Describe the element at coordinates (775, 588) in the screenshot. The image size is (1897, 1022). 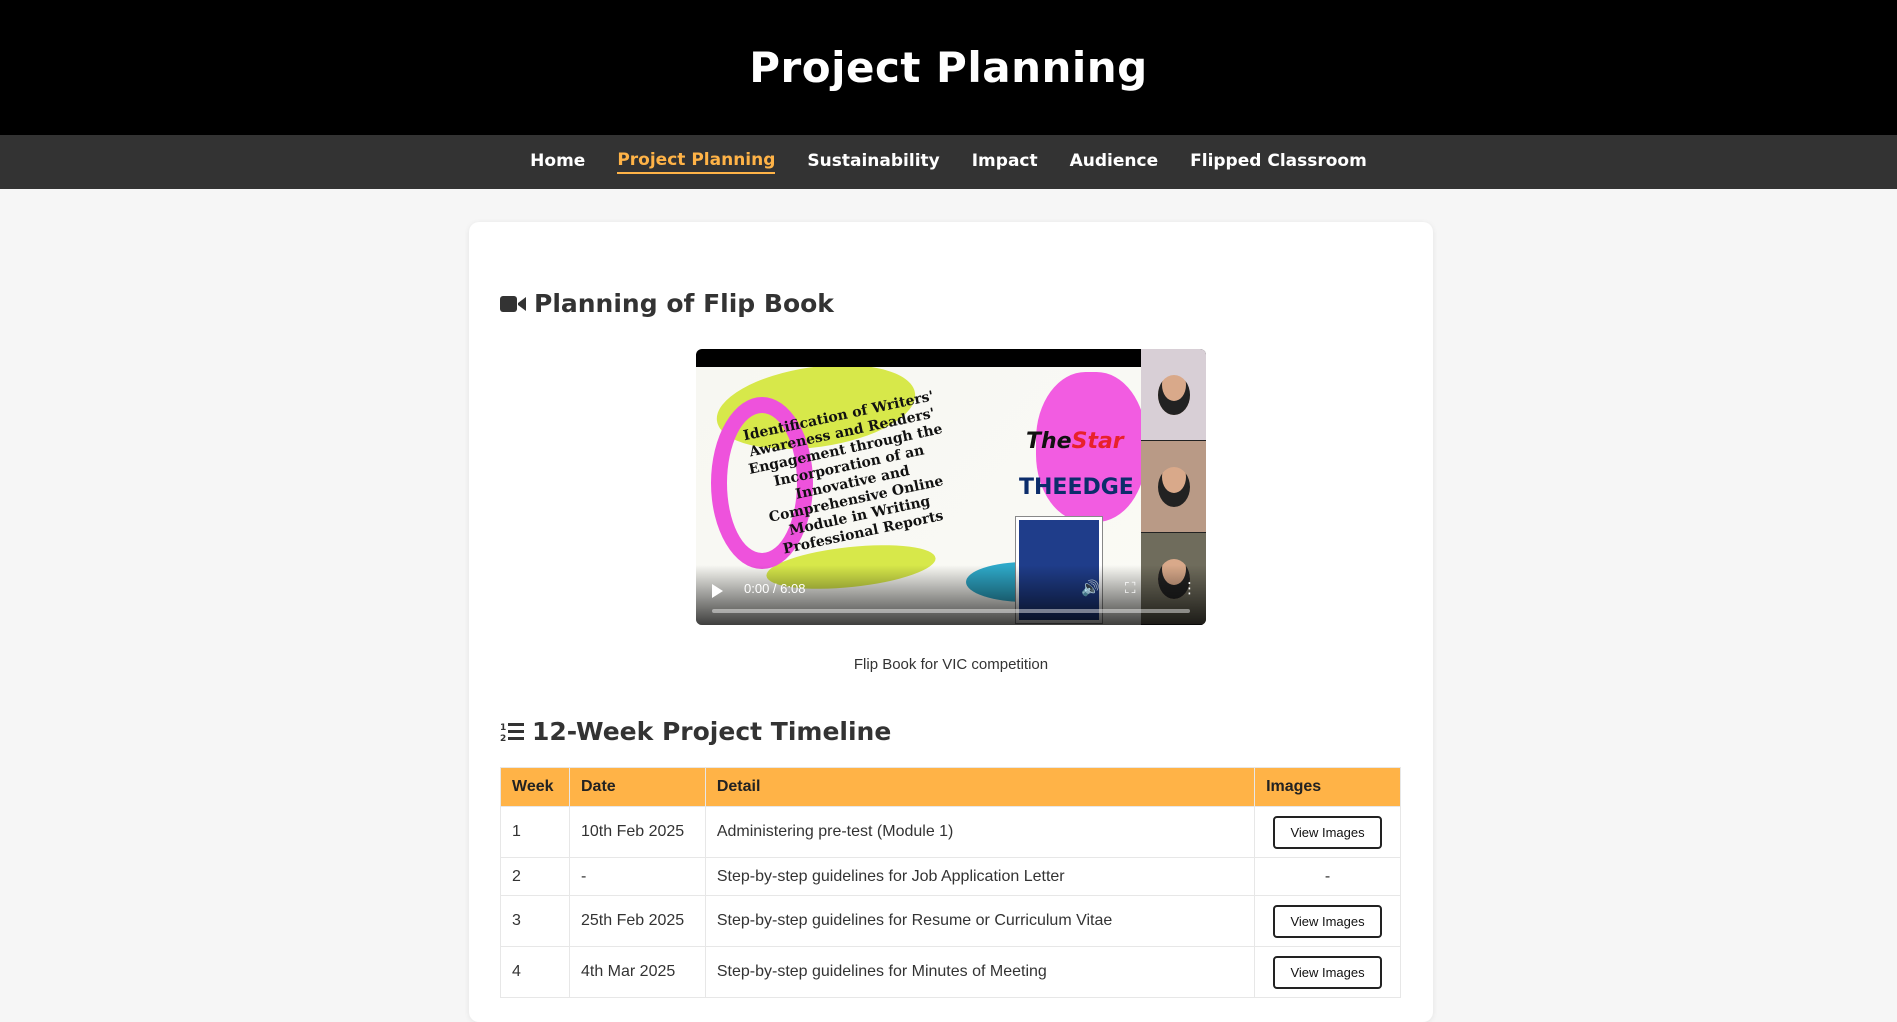
I see `video-time: 0:00 / 6:08` at that location.